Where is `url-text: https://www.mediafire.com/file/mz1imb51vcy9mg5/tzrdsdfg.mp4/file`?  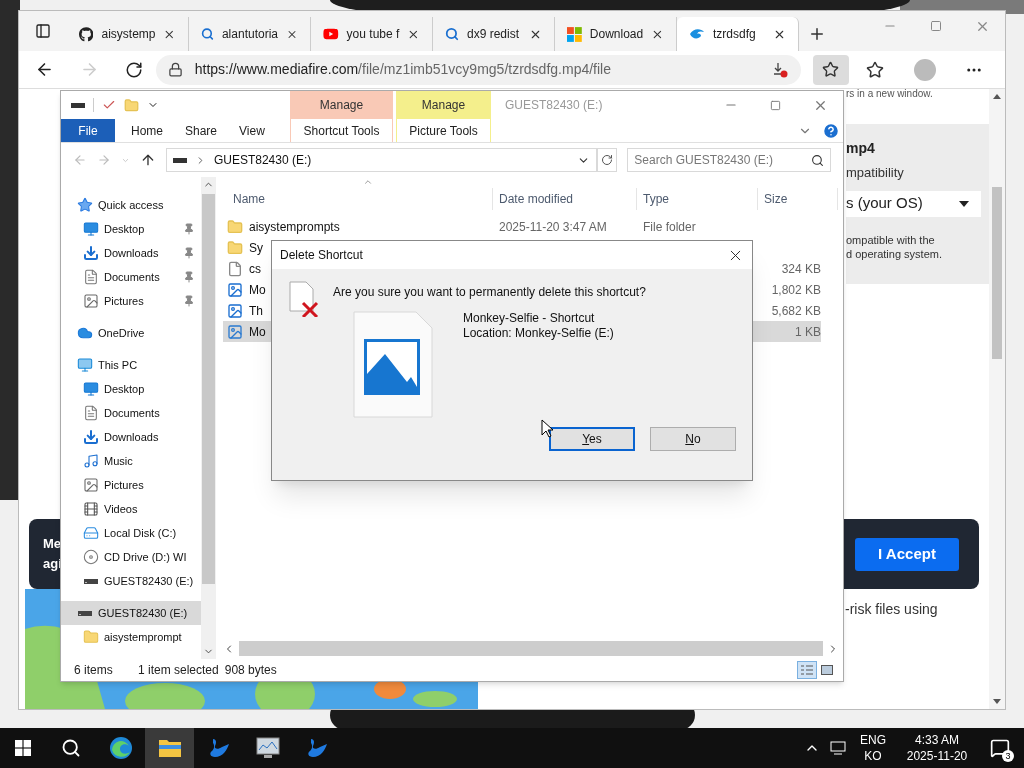 url-text: https://www.mediafire.com/file/mz1imb51vcy9mg5/tzrdsdfg.mp4/file is located at coordinates (402, 69).